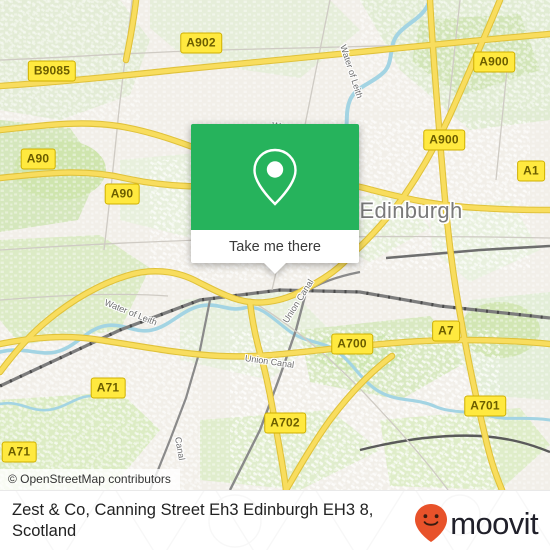  I want to click on map-pin-icon, so click(275, 177).